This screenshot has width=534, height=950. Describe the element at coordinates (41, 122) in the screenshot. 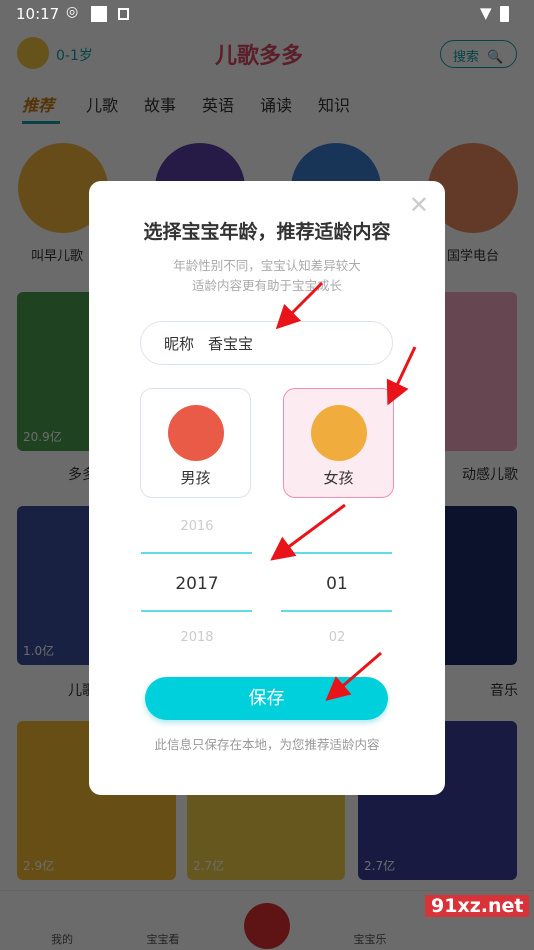

I see `tab-indicator` at that location.